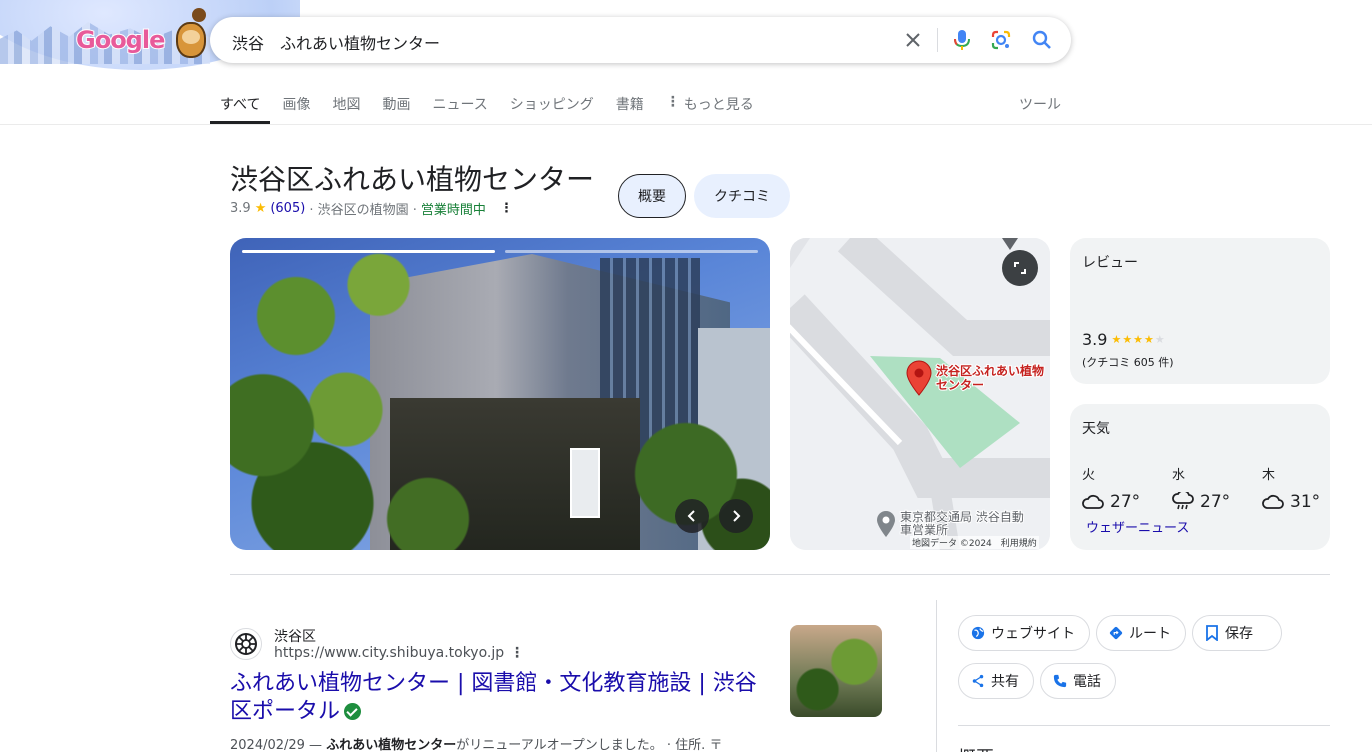 Image resolution: width=1372 pixels, height=752 pixels. Describe the element at coordinates (240, 106) in the screenshot. I see `tab-all: すべて` at that location.